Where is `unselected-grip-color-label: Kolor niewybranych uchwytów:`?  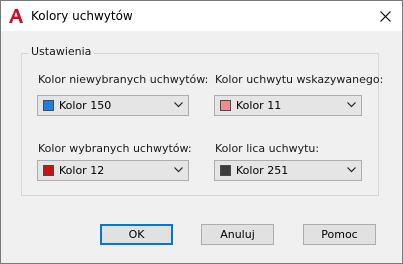 unselected-grip-color-label: Kolor niewybranych uchwytów: is located at coordinates (123, 79).